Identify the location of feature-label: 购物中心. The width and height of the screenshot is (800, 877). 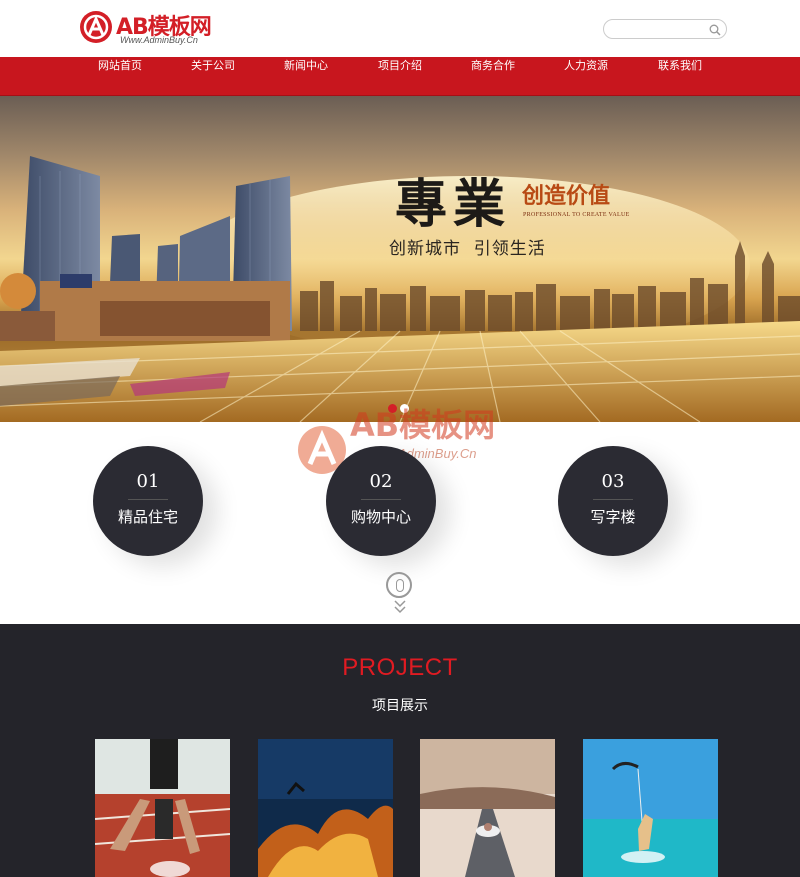
(380, 517).